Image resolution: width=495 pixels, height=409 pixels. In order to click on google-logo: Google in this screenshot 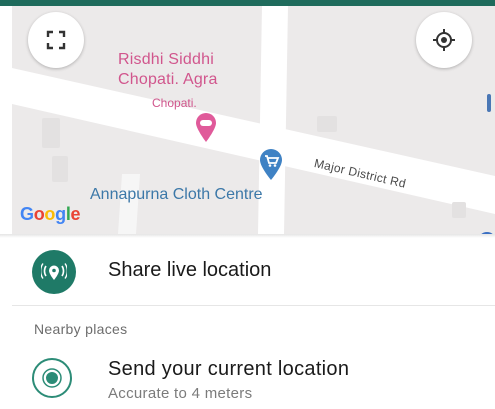, I will do `click(50, 214)`.